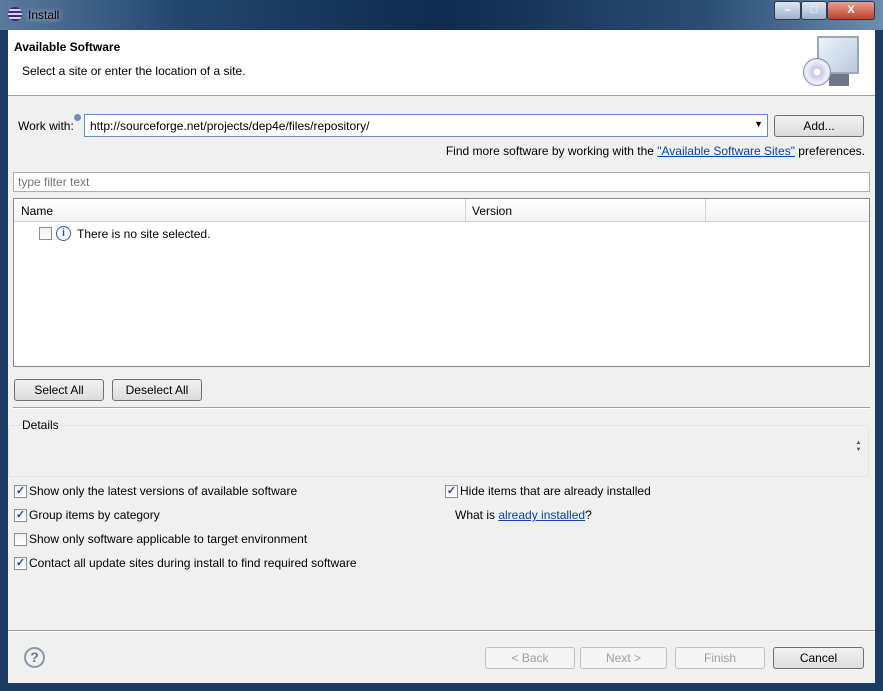 This screenshot has width=883, height=691. Describe the element at coordinates (586, 210) in the screenshot. I see `column-header-version: Version` at that location.